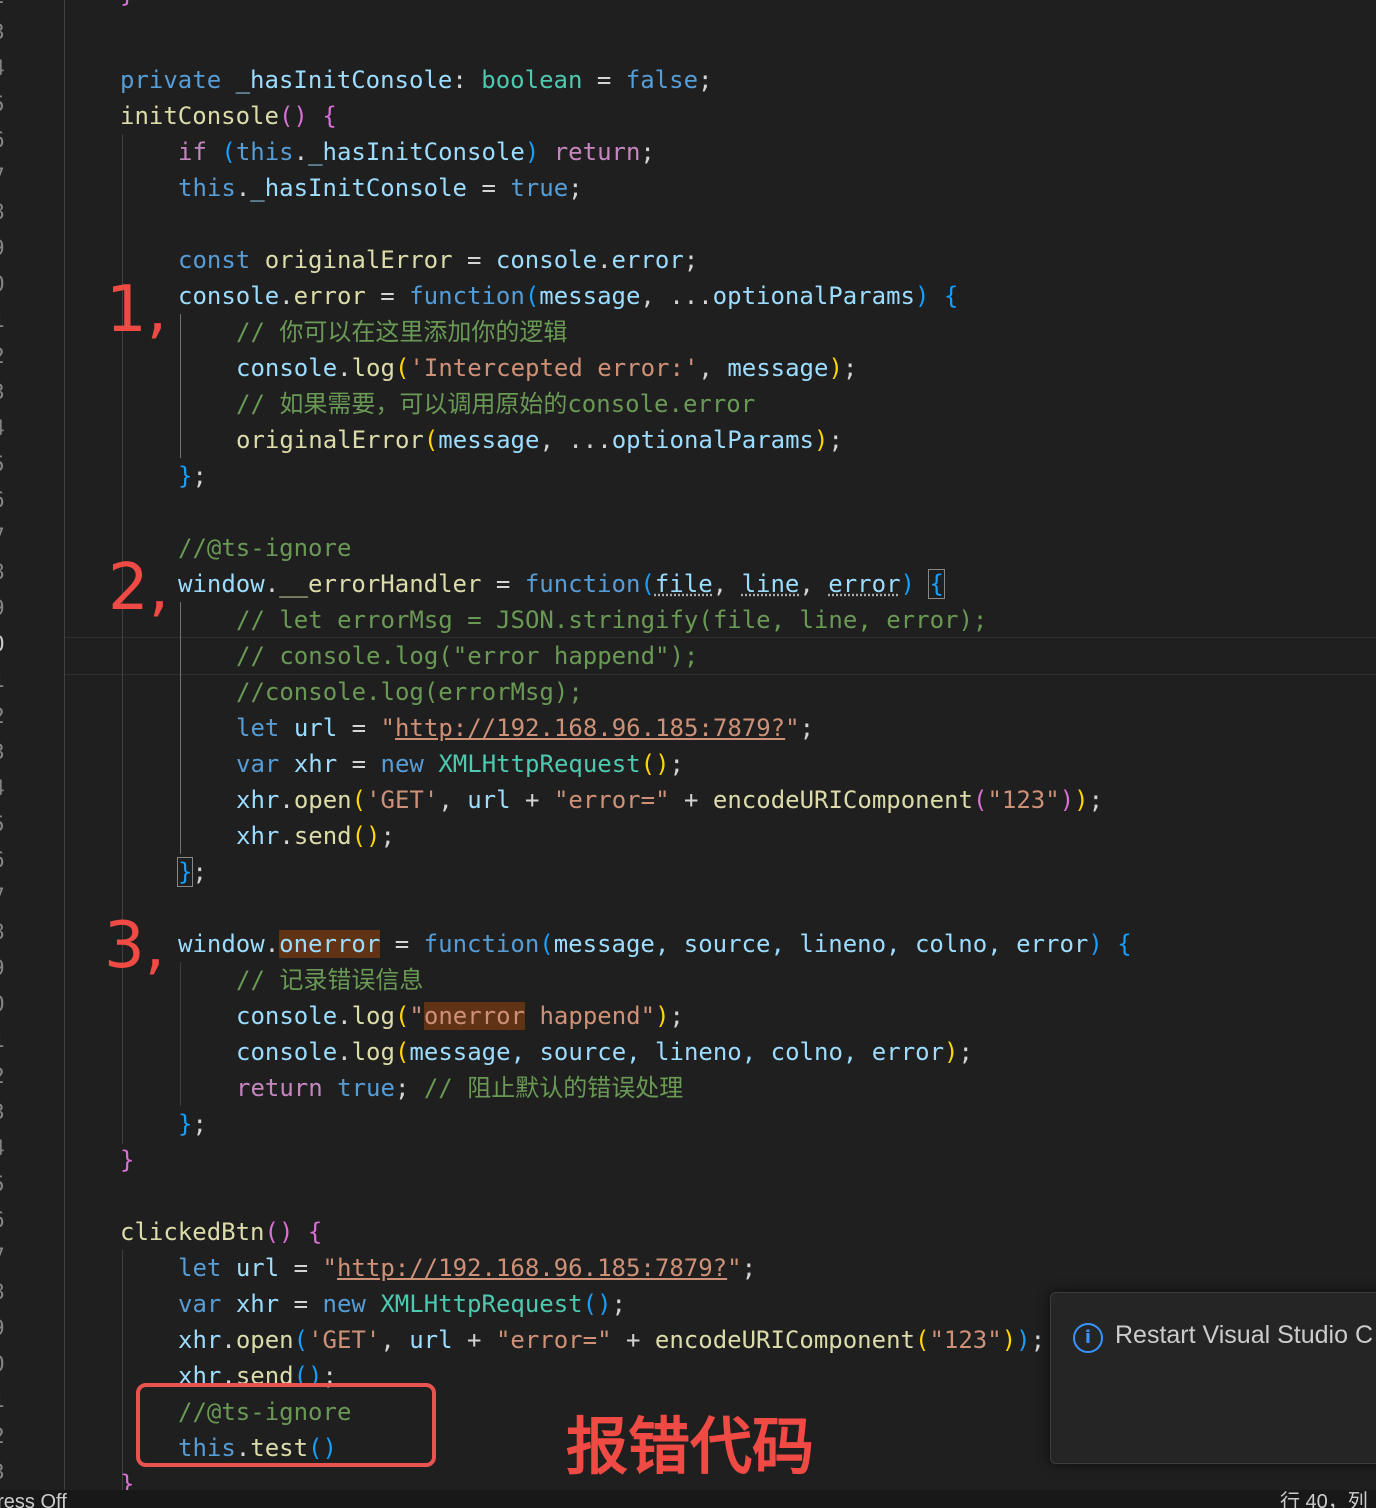  What do you see at coordinates (688, 1499) in the screenshot?
I see `status-bar: press Off 行 40，列` at bounding box center [688, 1499].